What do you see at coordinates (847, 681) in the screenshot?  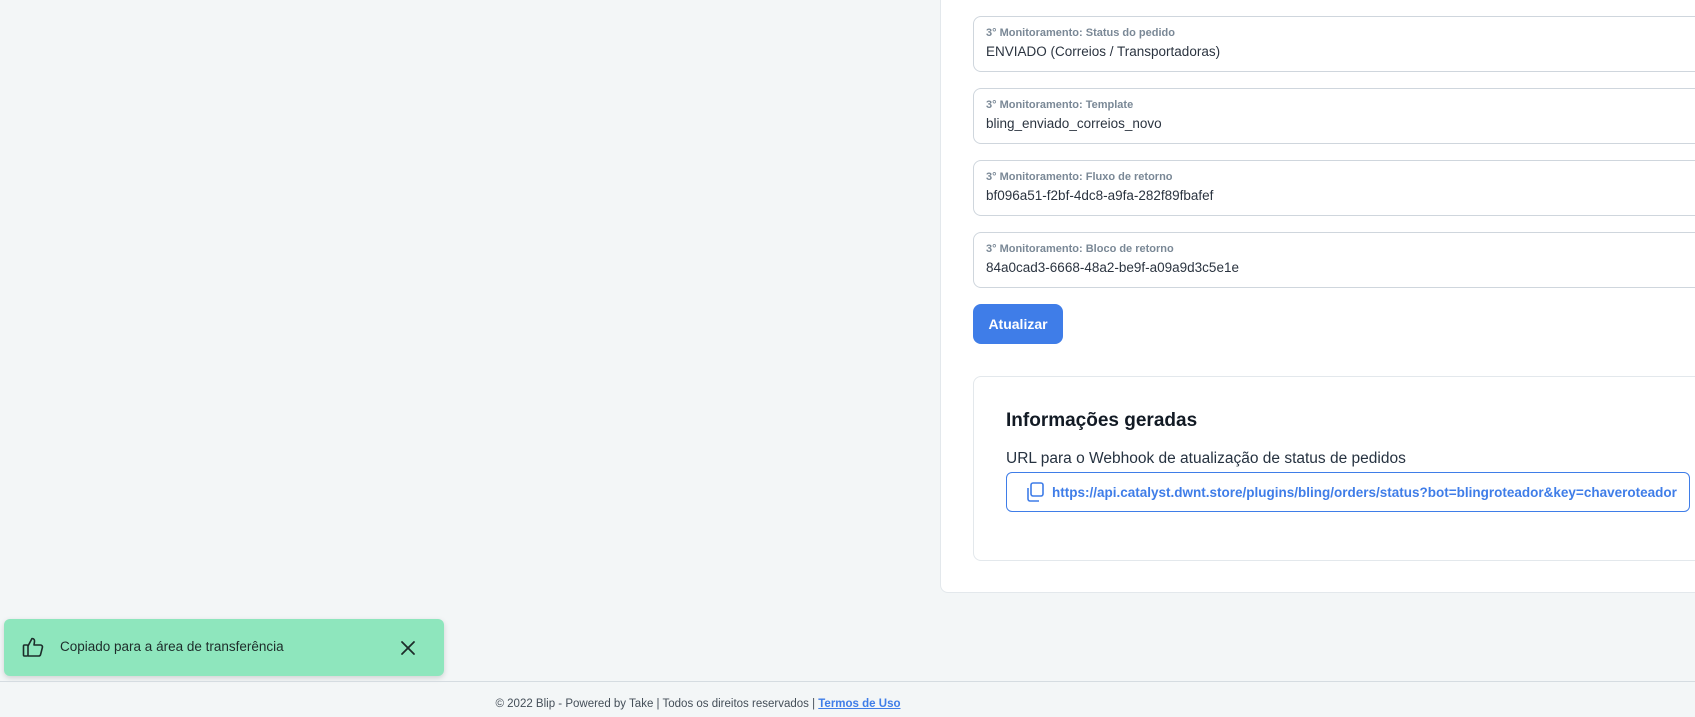 I see `footer-divider` at bounding box center [847, 681].